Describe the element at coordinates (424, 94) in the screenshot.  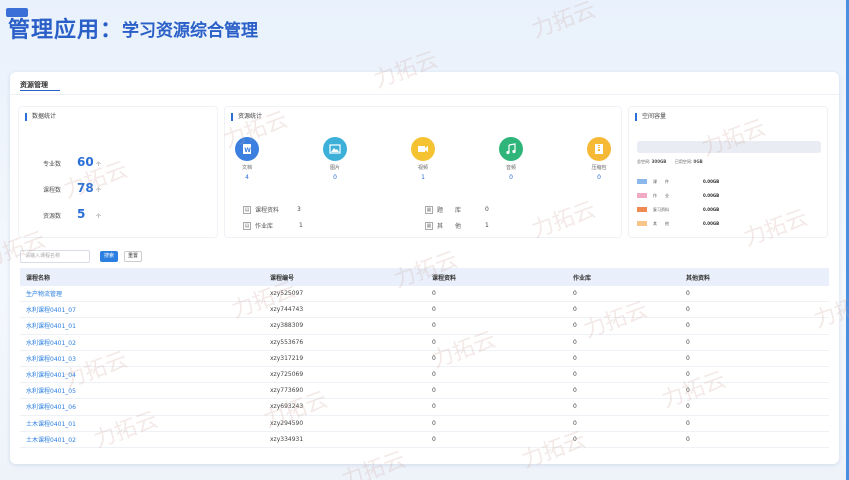
I see `divider` at that location.